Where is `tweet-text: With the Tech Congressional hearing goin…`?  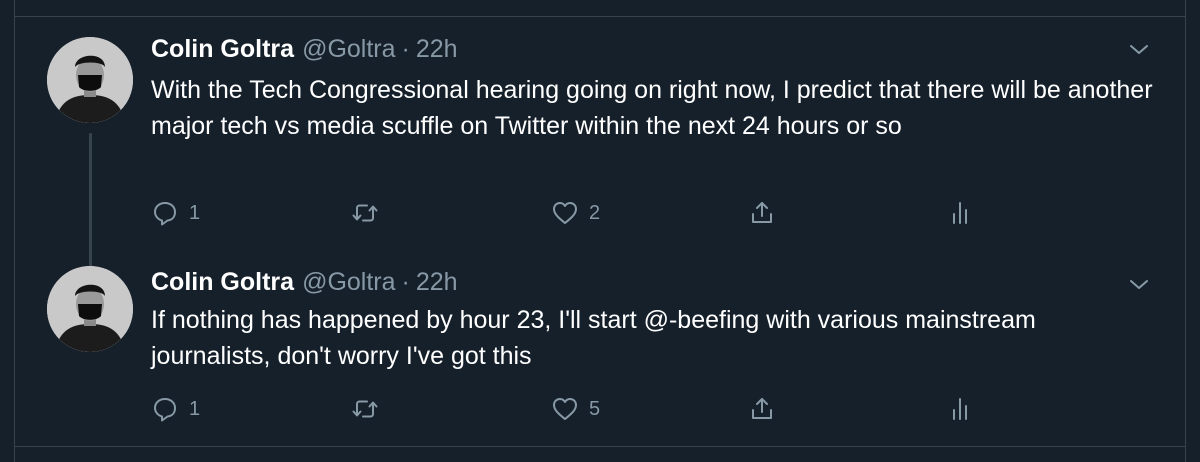
tweet-text: With the Tech Congressional hearing goin… is located at coordinates (652, 108).